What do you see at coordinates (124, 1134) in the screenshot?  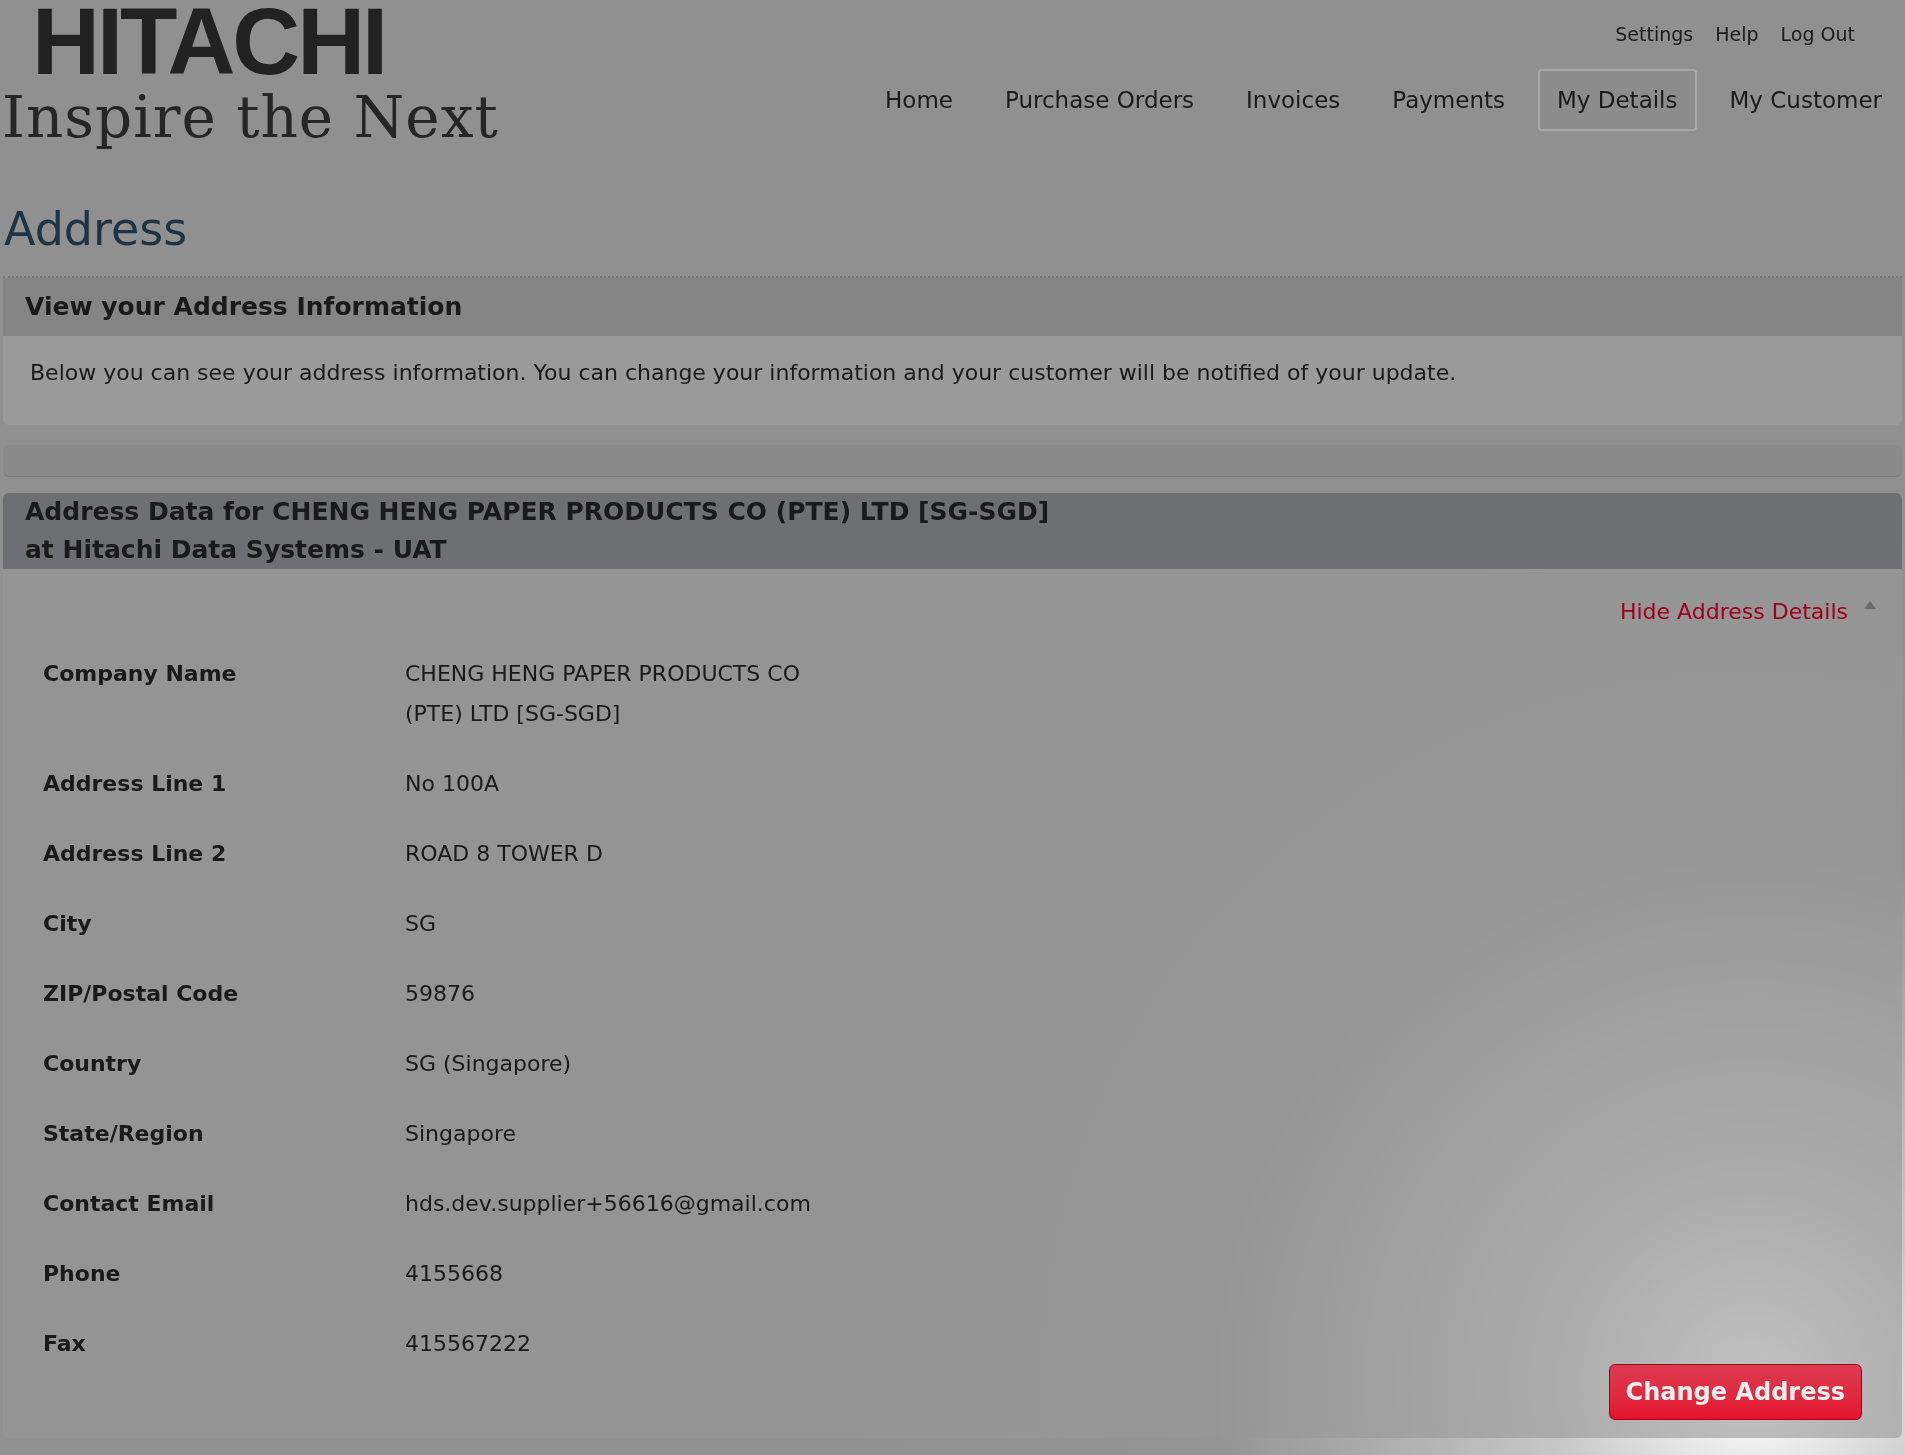 I see `field-label: State/Region` at bounding box center [124, 1134].